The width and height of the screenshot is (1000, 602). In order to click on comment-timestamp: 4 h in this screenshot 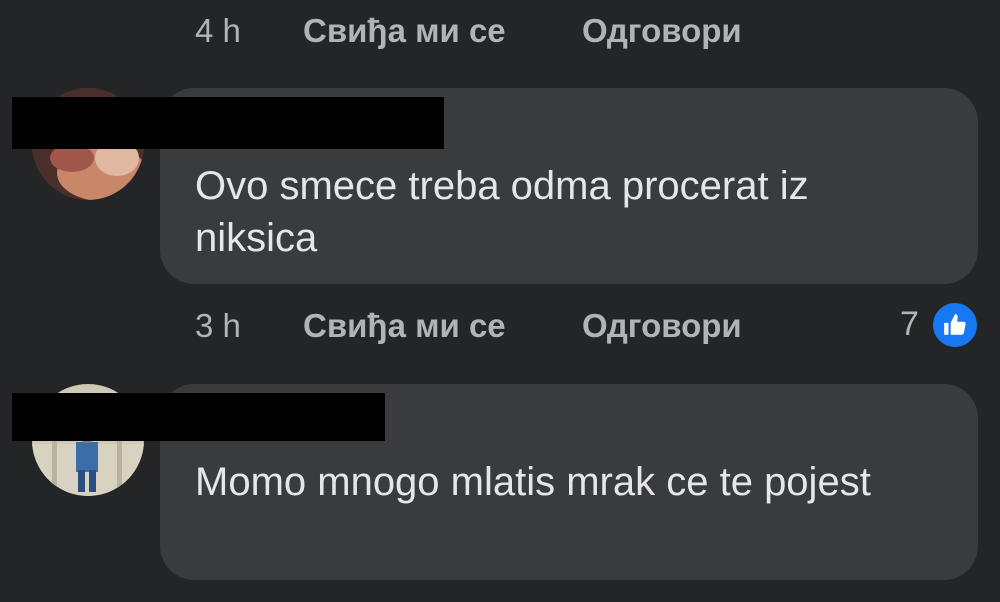, I will do `click(218, 30)`.